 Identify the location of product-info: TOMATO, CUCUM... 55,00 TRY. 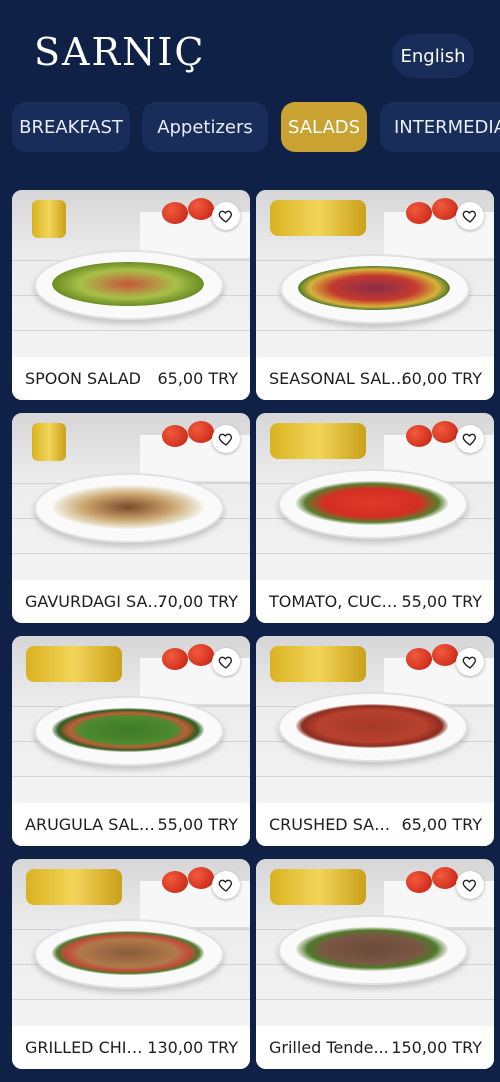
(375, 601).